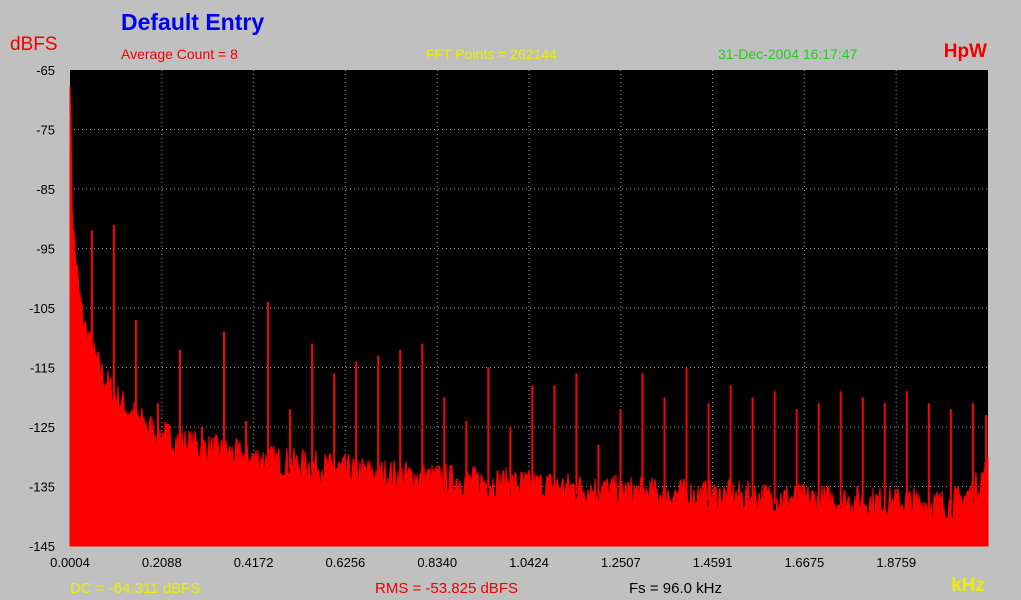 The width and height of the screenshot is (1021, 600). I want to click on x-axis-unit-label: kHz, so click(968, 585).